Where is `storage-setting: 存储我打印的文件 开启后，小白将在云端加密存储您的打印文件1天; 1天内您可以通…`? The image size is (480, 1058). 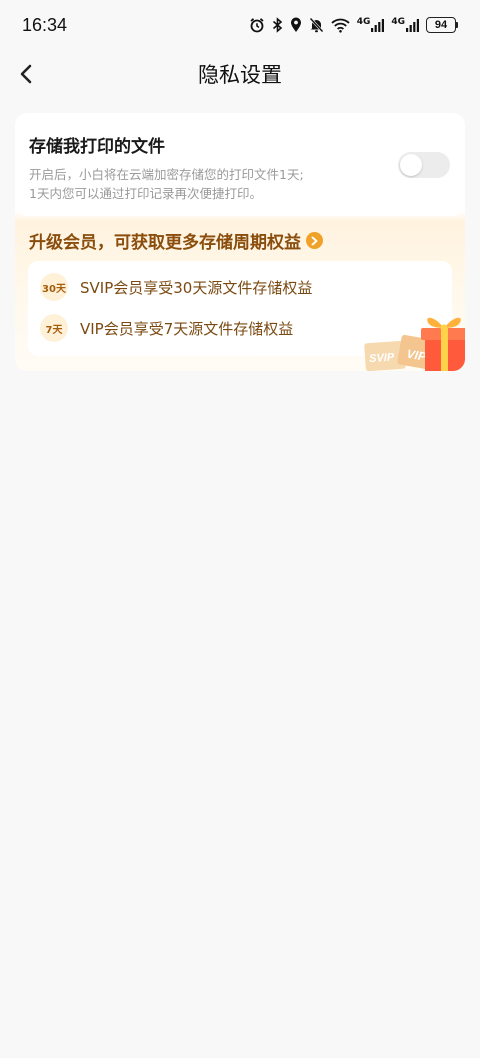
storage-setting: 存储我打印的文件 开启后，小白将在云端加密存储您的打印文件1天; 1天内您可以通… is located at coordinates (240, 164).